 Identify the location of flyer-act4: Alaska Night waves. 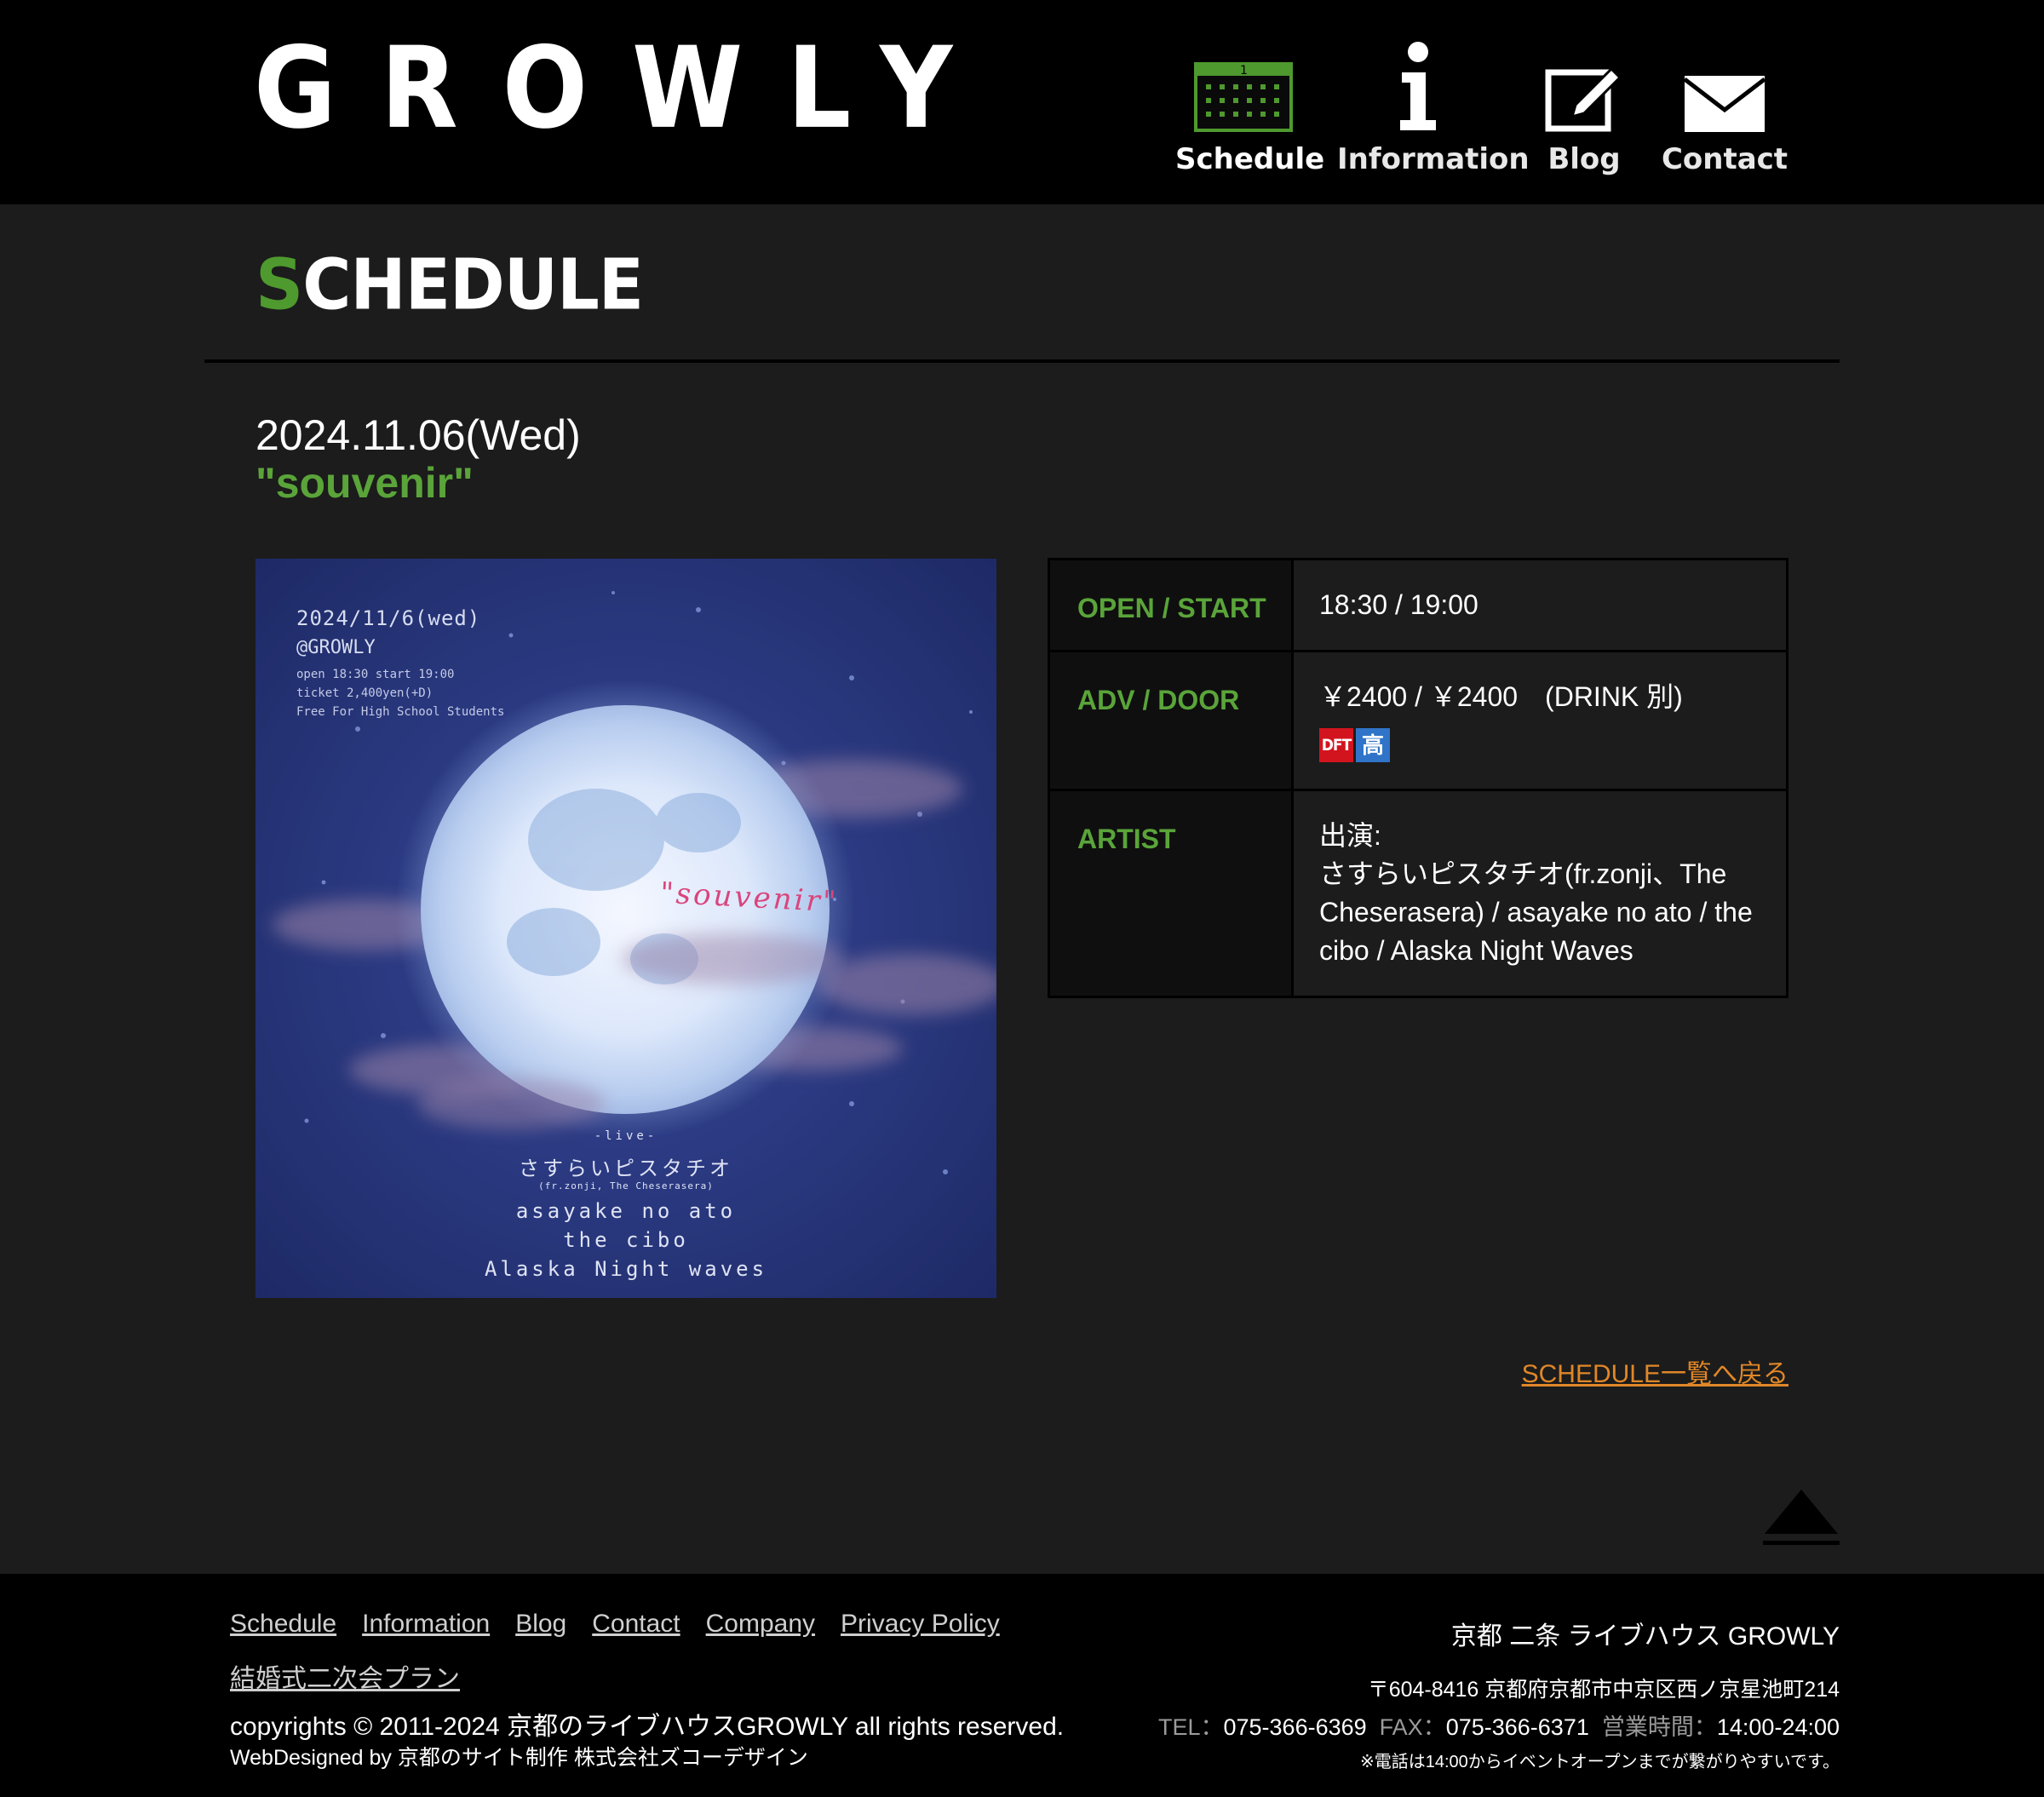
(626, 1269).